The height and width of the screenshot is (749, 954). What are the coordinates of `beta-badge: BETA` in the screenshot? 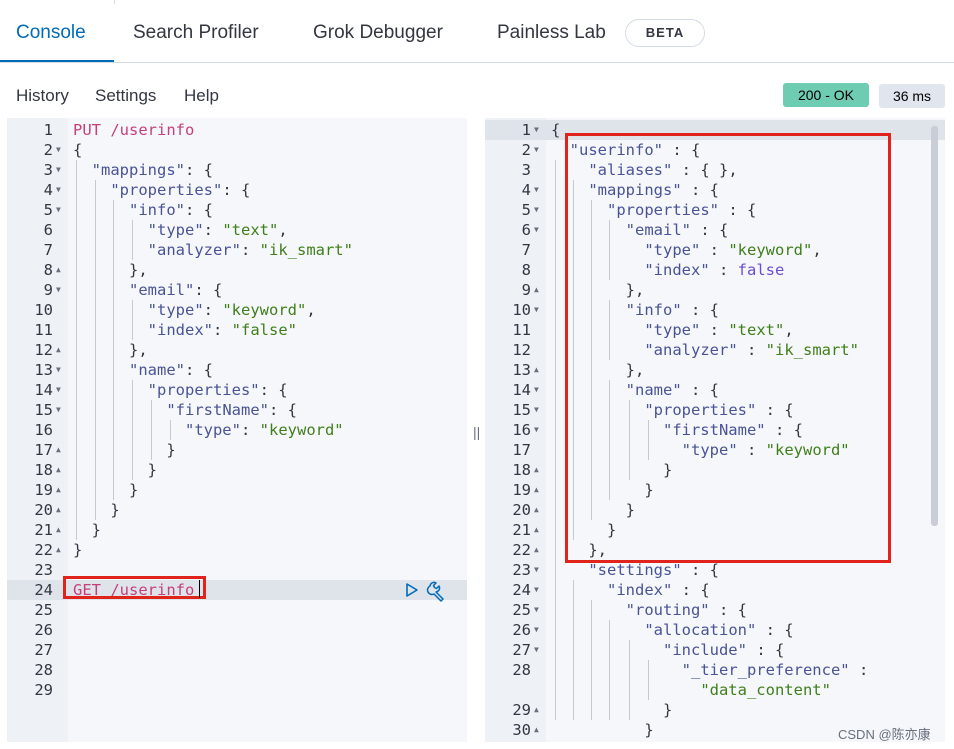 It's located at (665, 33).